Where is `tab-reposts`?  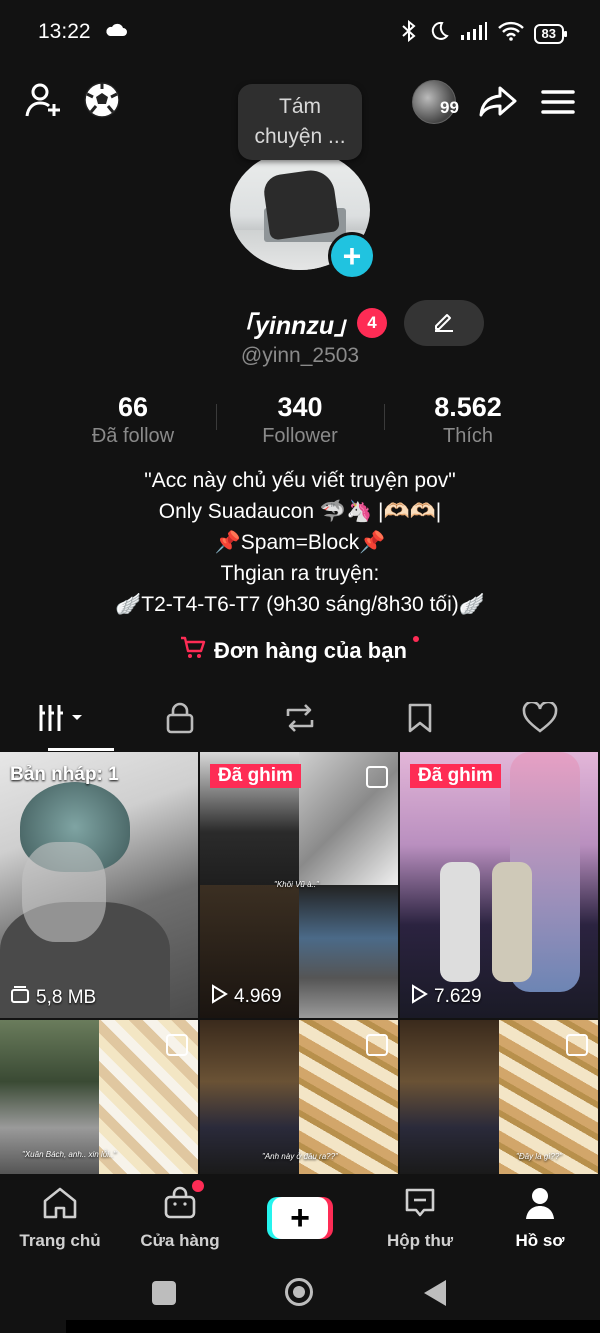
tab-reposts is located at coordinates (300, 720).